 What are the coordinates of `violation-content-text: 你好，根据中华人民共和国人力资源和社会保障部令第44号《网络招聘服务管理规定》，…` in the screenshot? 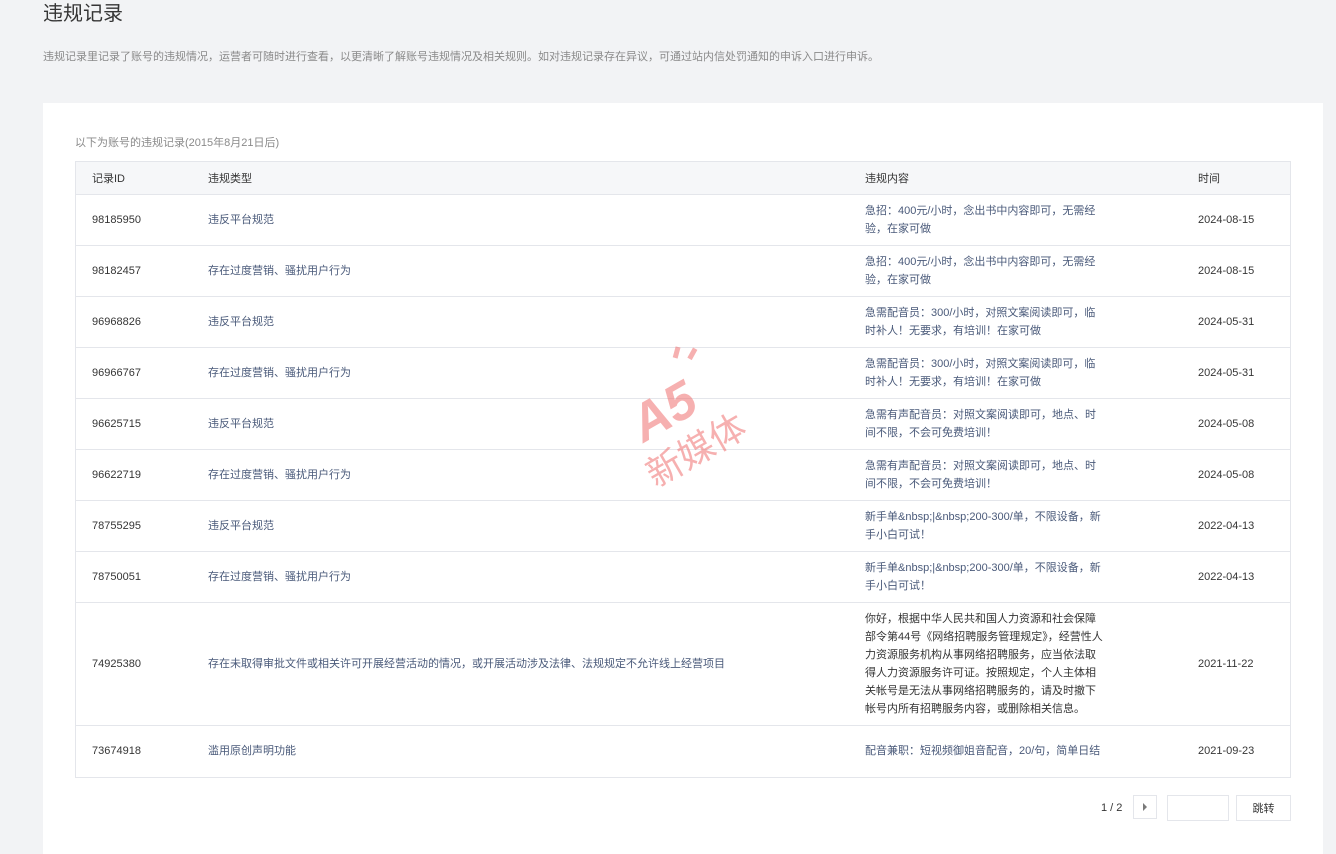 It's located at (984, 664).